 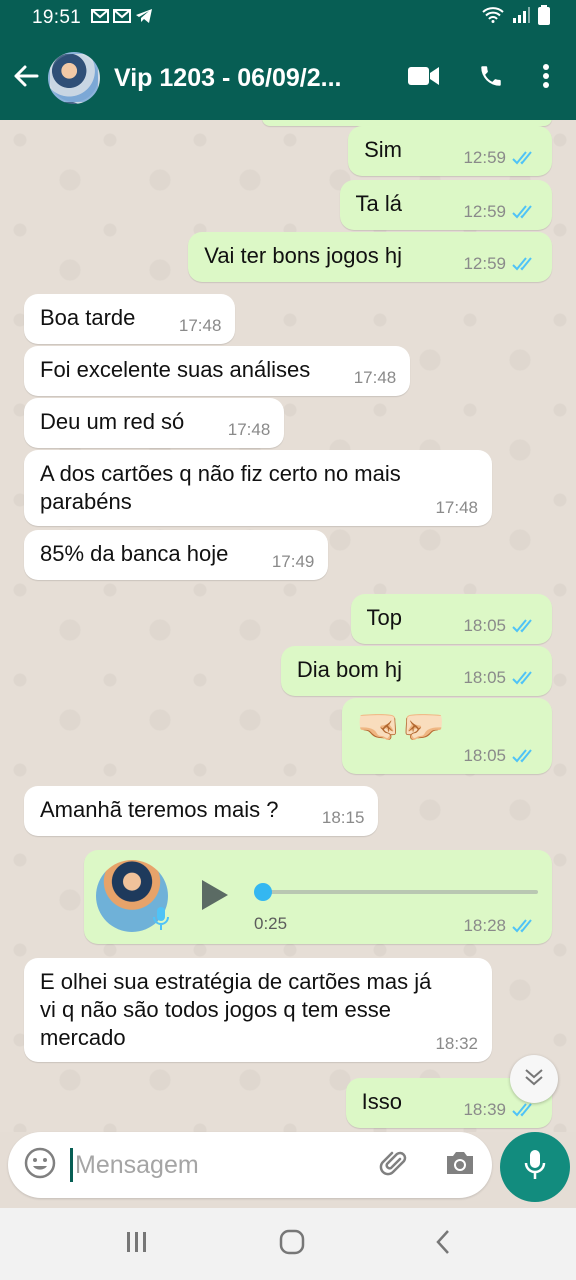 What do you see at coordinates (394, 1165) in the screenshot?
I see `attach-icon` at bounding box center [394, 1165].